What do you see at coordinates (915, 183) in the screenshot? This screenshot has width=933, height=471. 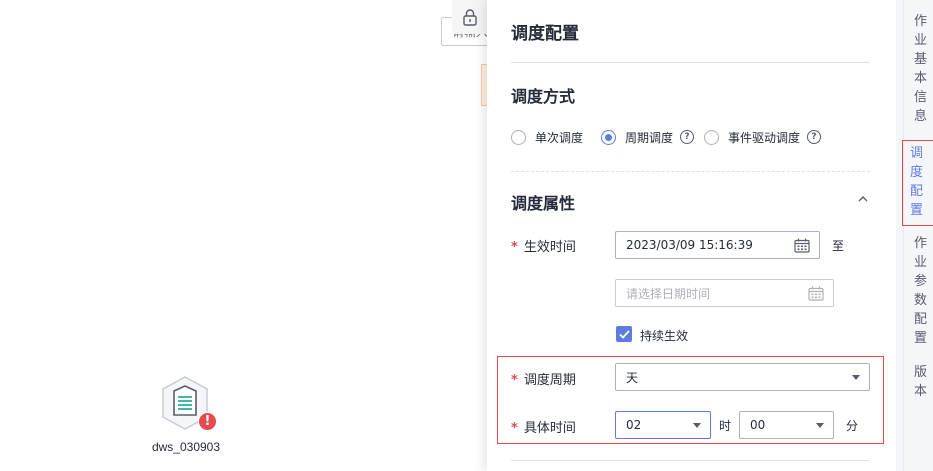 I see `nav-item-schedule-config: 调度配置` at bounding box center [915, 183].